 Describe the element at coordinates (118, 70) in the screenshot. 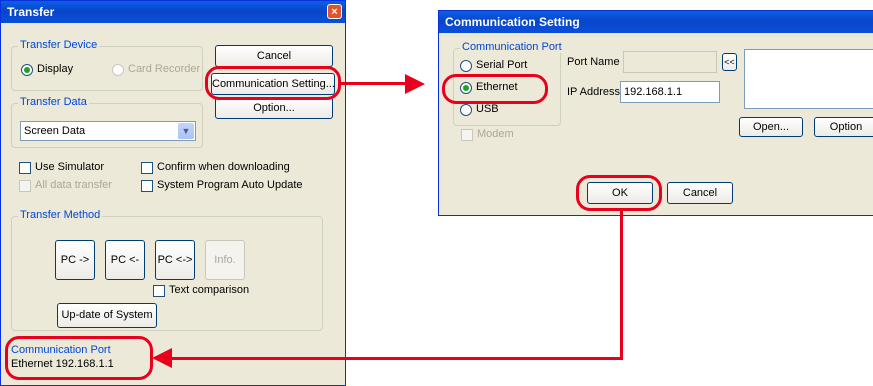

I see `card-recorder-radio` at that location.